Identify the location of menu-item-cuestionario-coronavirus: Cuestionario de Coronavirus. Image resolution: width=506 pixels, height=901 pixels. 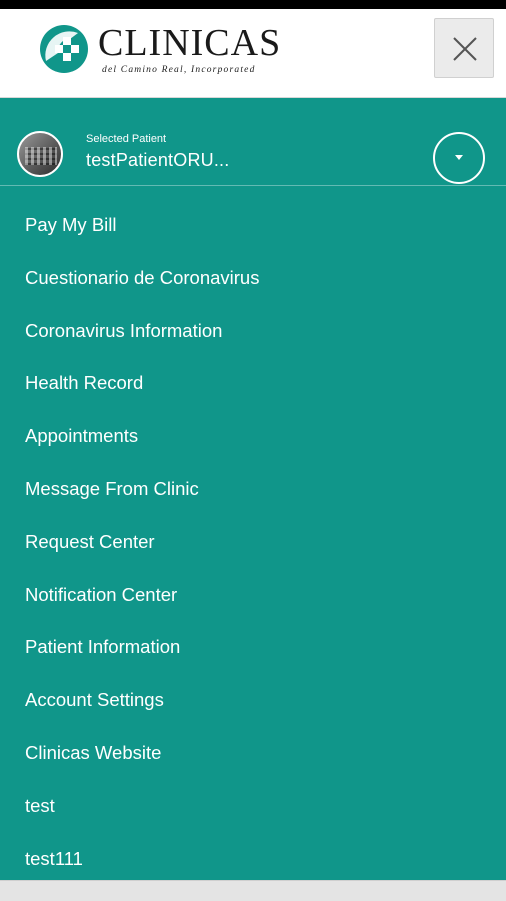
(253, 278).